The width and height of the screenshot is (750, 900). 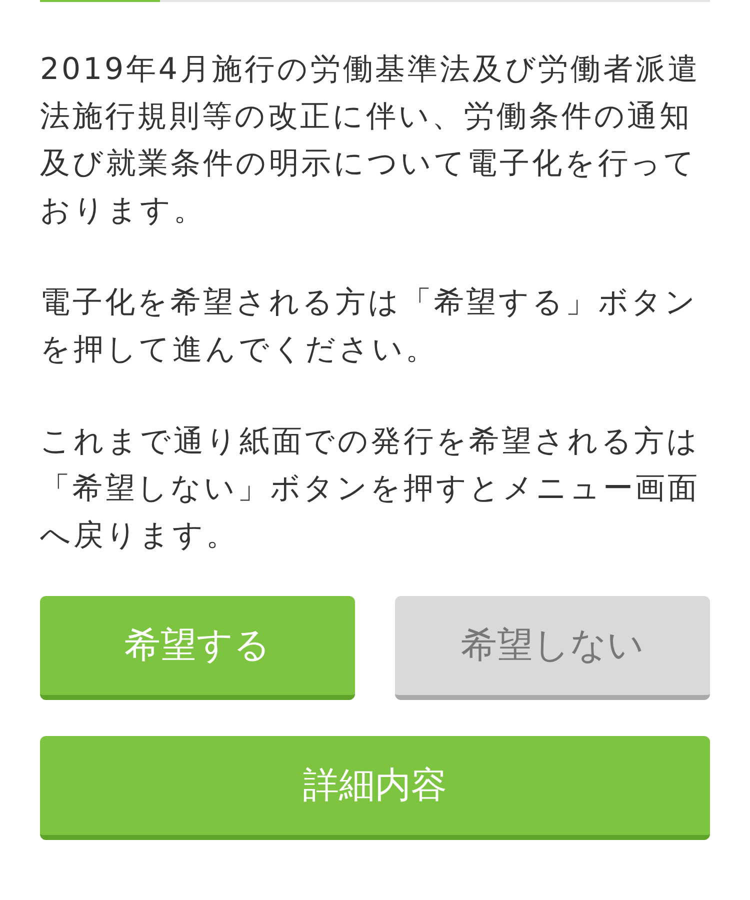 What do you see at coordinates (369, 326) in the screenshot?
I see `info-paragraph: 電子化を希望される方は「希望する」ボタンを押して進んでください。` at bounding box center [369, 326].